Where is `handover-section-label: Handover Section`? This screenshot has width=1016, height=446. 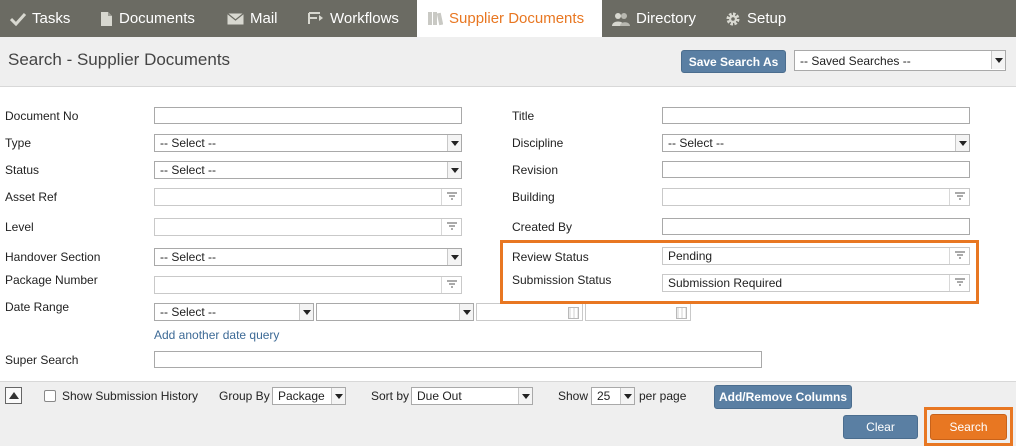 handover-section-label: Handover Section is located at coordinates (53, 257).